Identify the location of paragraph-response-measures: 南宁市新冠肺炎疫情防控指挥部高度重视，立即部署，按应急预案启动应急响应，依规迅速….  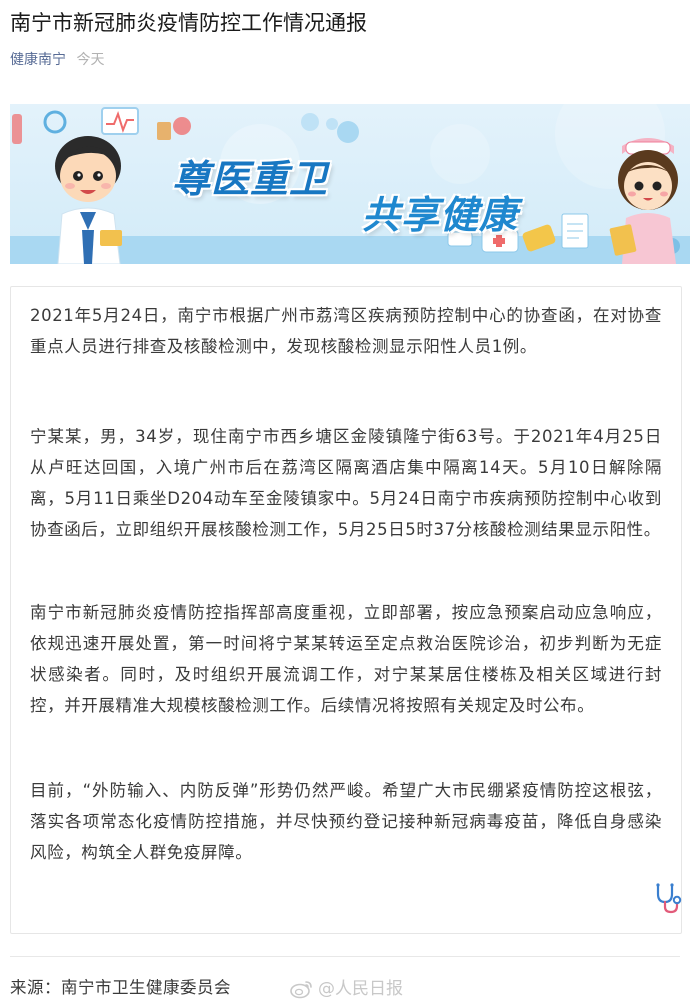
(346, 659).